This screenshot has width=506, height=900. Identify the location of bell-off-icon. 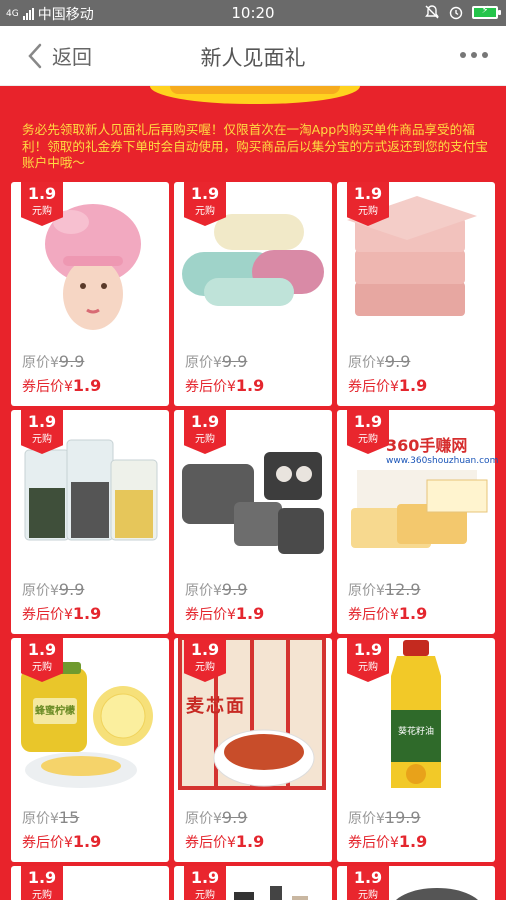
(432, 12).